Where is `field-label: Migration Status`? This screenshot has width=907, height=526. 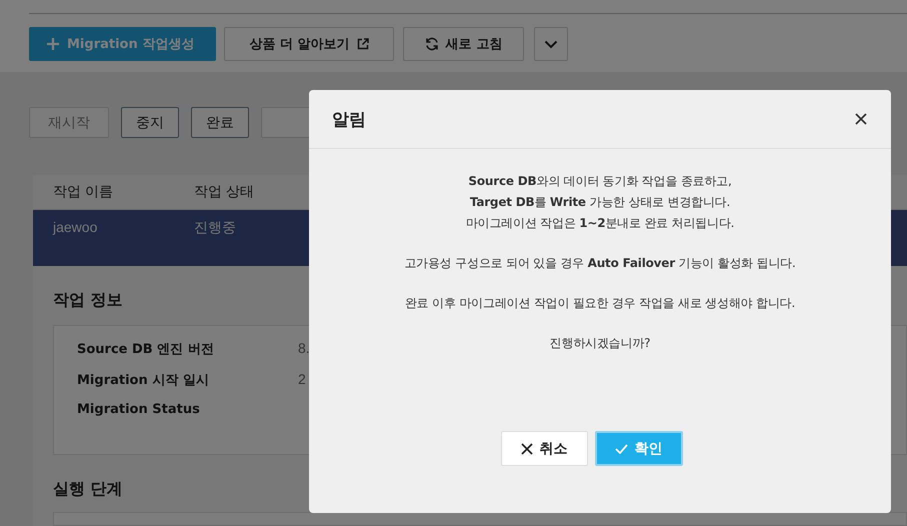 field-label: Migration Status is located at coordinates (139, 409).